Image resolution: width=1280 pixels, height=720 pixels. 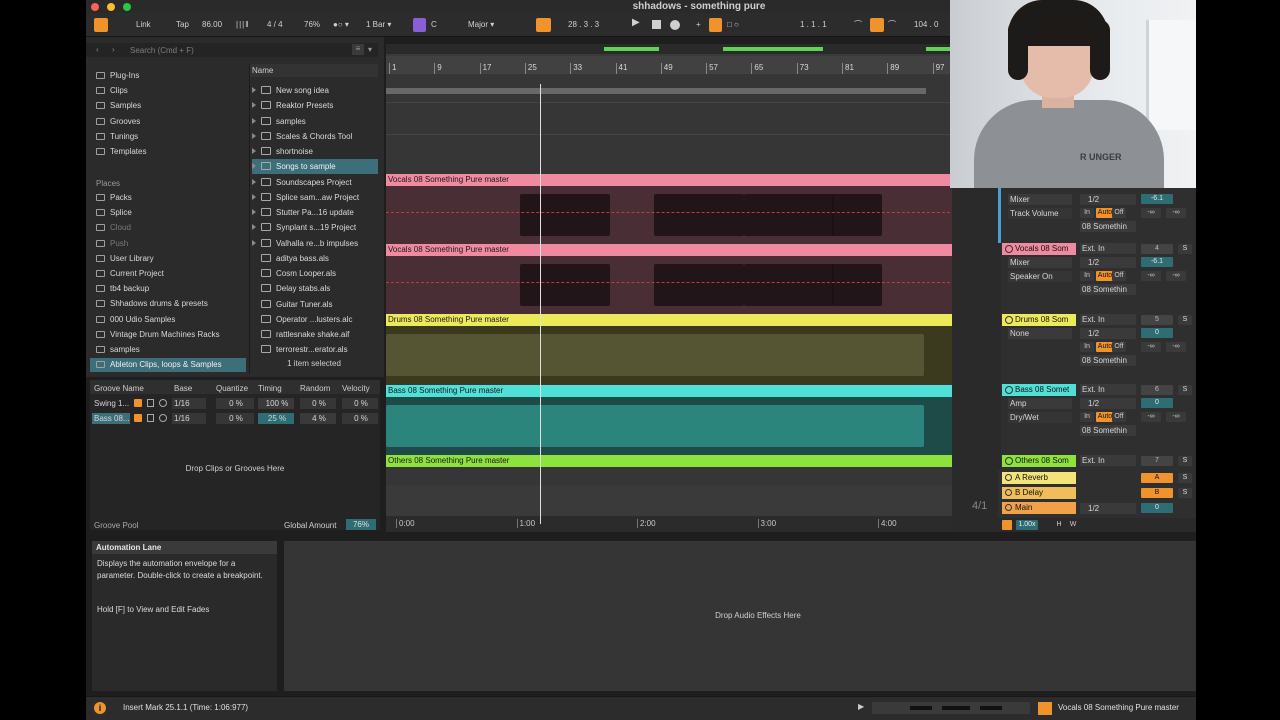 What do you see at coordinates (1176, 276) in the screenshot?
I see `send-b-field: -∞` at bounding box center [1176, 276].